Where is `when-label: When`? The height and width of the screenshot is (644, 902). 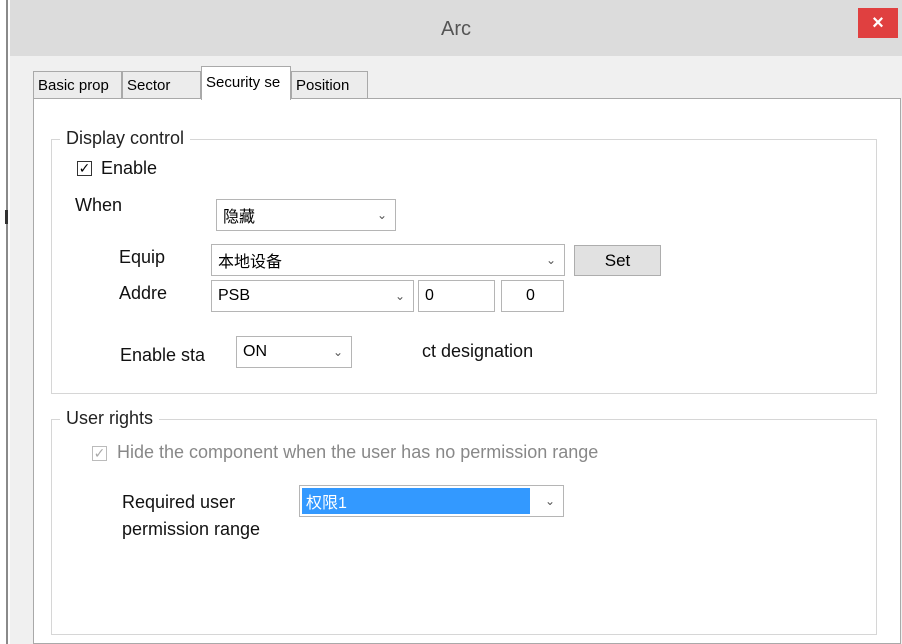
when-label: When is located at coordinates (99, 205).